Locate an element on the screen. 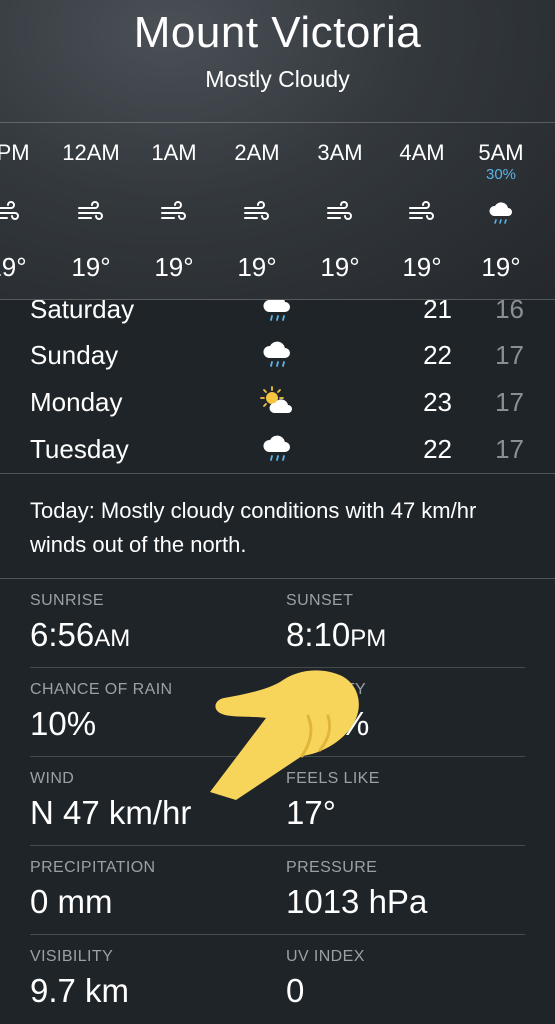 The width and height of the screenshot is (555, 1024). hour-item: 5AM 30% 19° is located at coordinates (501, 211).